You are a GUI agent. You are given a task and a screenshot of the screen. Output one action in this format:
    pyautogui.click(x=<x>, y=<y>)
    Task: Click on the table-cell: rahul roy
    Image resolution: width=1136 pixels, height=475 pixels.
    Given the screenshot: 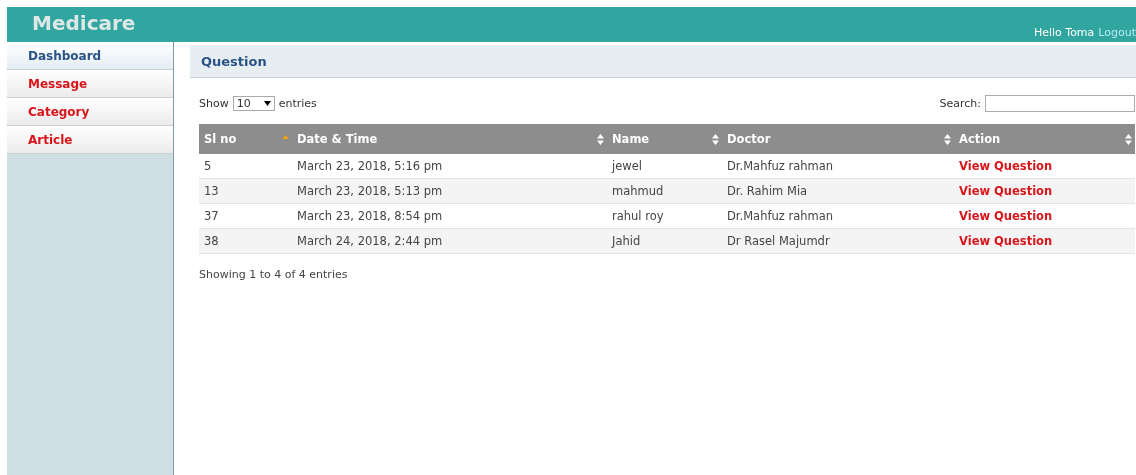 What is the action you would take?
    pyautogui.click(x=638, y=216)
    